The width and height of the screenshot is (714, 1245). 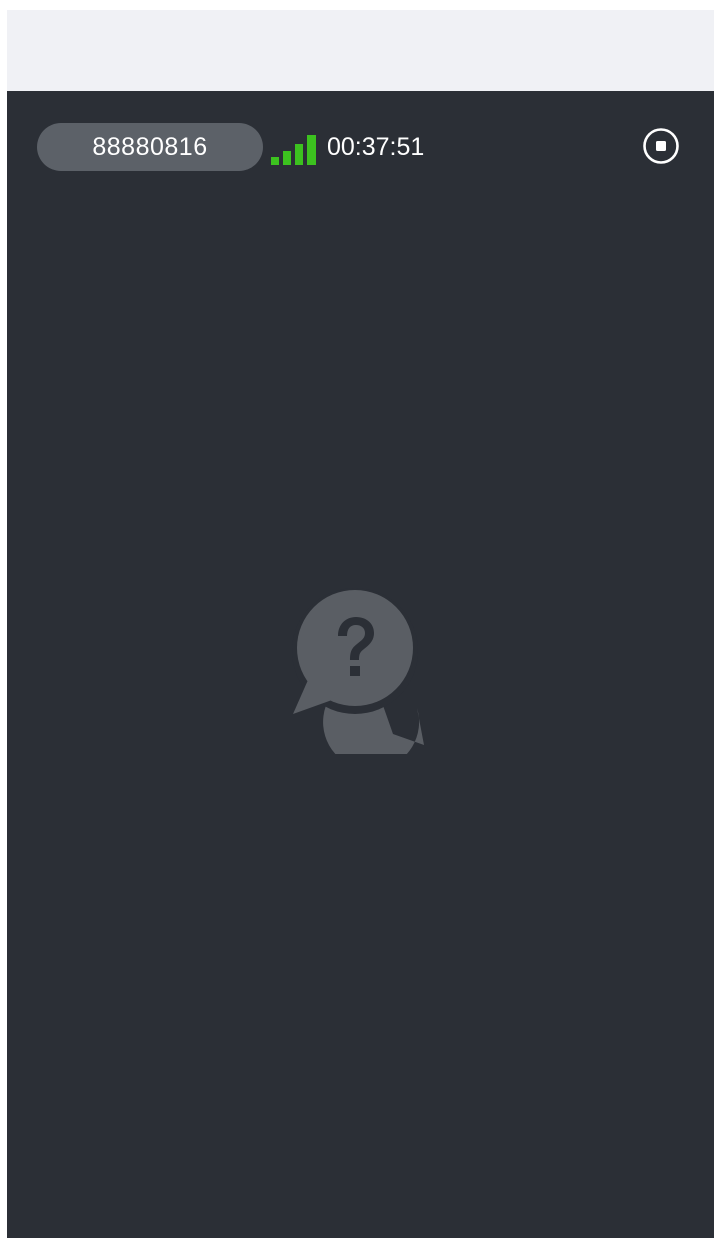 What do you see at coordinates (360, 50) in the screenshot?
I see `status-bar-strip` at bounding box center [360, 50].